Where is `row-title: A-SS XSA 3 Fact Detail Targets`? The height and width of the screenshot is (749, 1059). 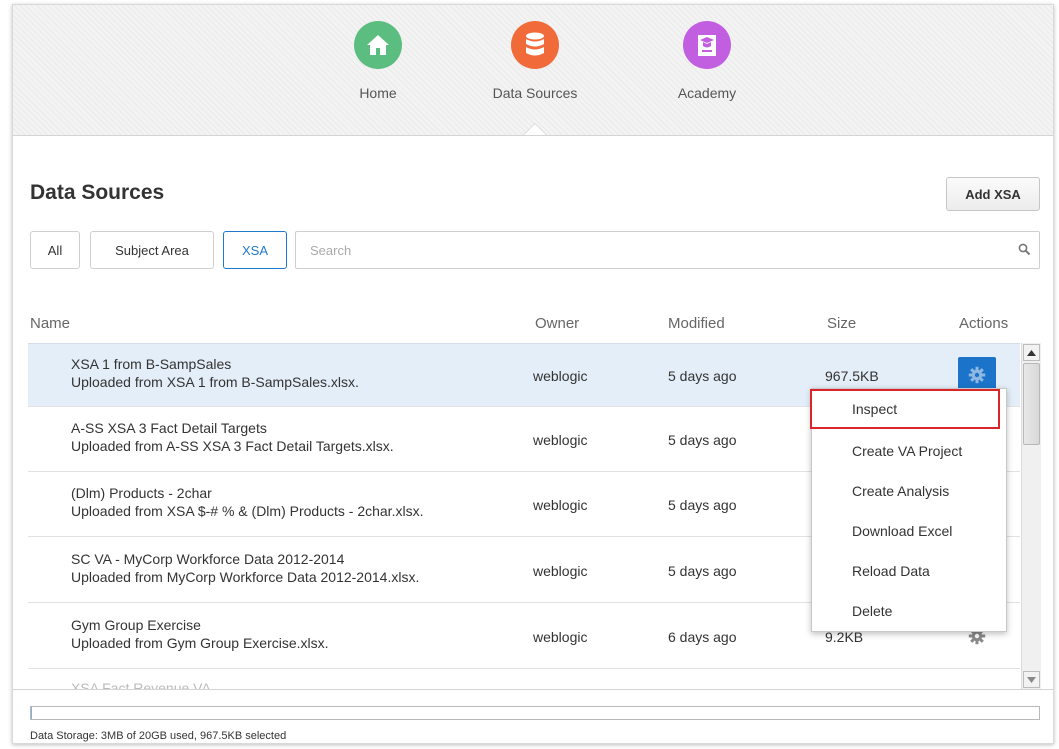 row-title: A-SS XSA 3 Fact Detail Targets is located at coordinates (169, 428).